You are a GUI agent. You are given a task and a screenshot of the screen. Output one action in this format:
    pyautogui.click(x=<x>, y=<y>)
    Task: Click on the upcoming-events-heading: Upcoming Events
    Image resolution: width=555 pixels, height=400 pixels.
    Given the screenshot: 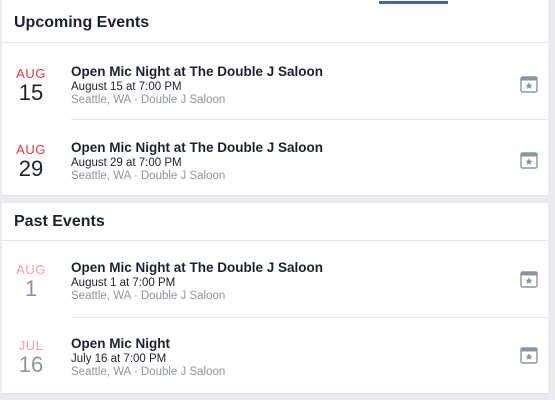 What is the action you would take?
    pyautogui.click(x=275, y=23)
    